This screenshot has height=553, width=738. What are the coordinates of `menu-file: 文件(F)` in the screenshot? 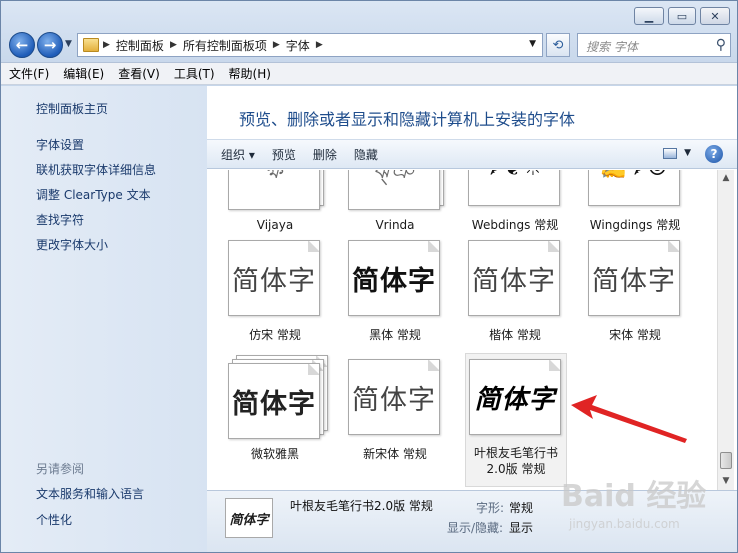 It's located at (29, 73).